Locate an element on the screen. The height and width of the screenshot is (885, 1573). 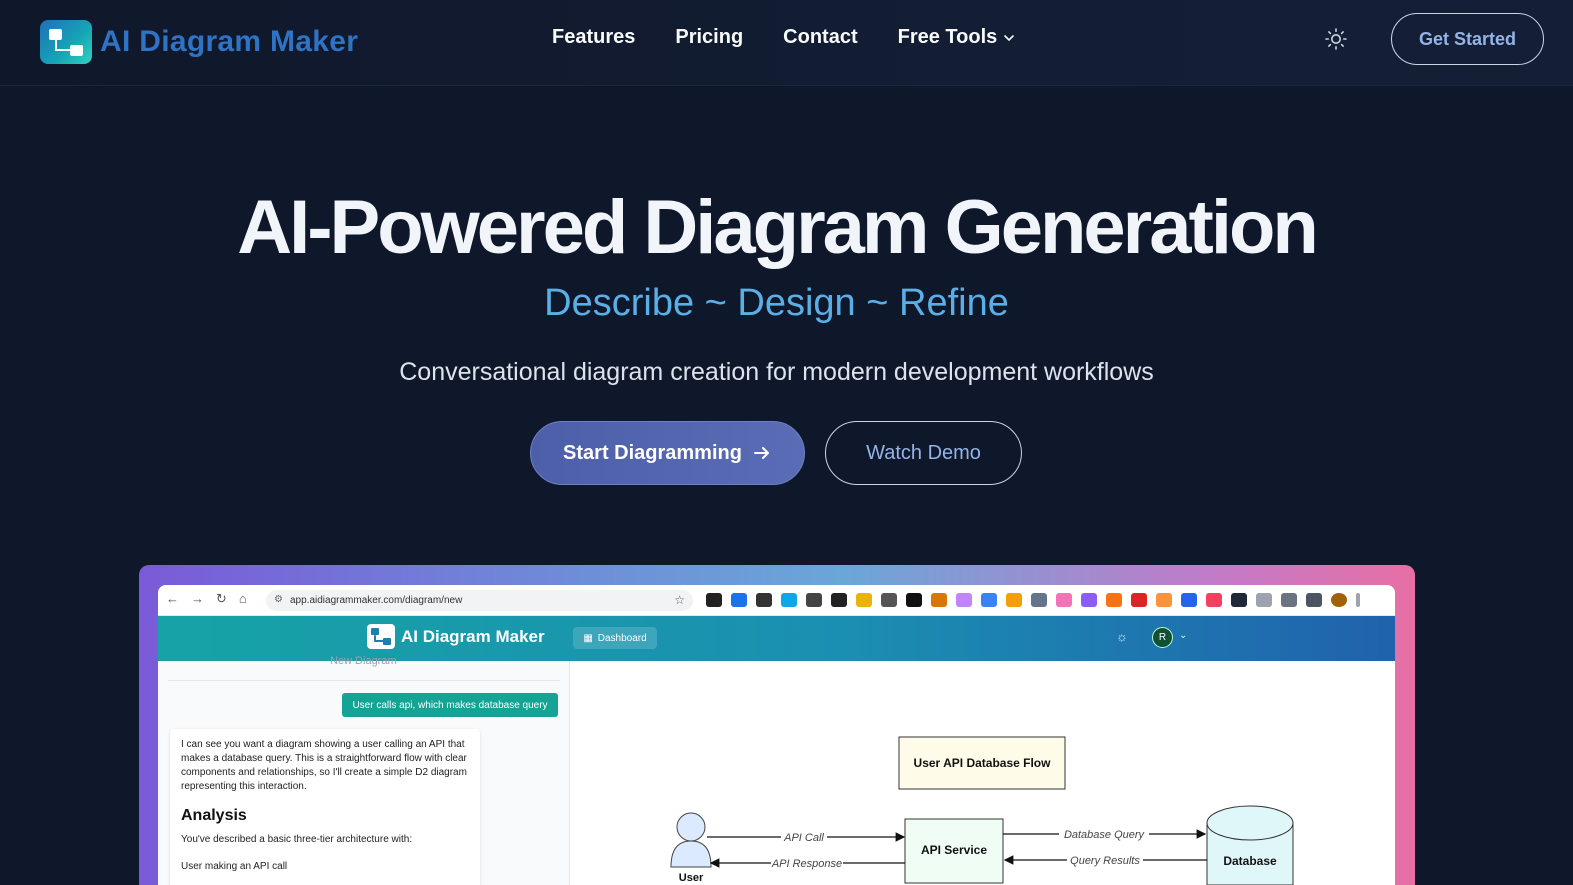
app-sun-icon: ☼ is located at coordinates (1122, 636).